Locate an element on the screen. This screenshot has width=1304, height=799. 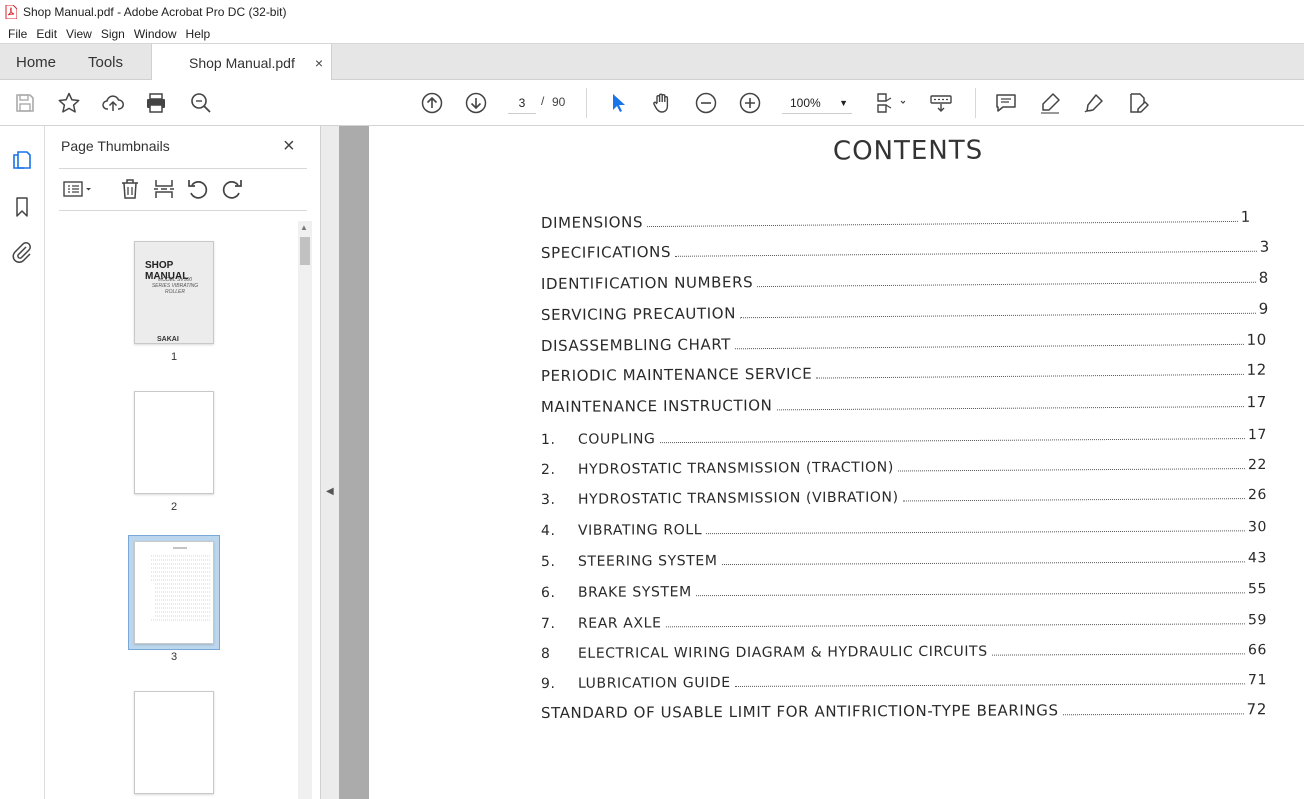
toc-page: 55 is located at coordinates (1257, 589).